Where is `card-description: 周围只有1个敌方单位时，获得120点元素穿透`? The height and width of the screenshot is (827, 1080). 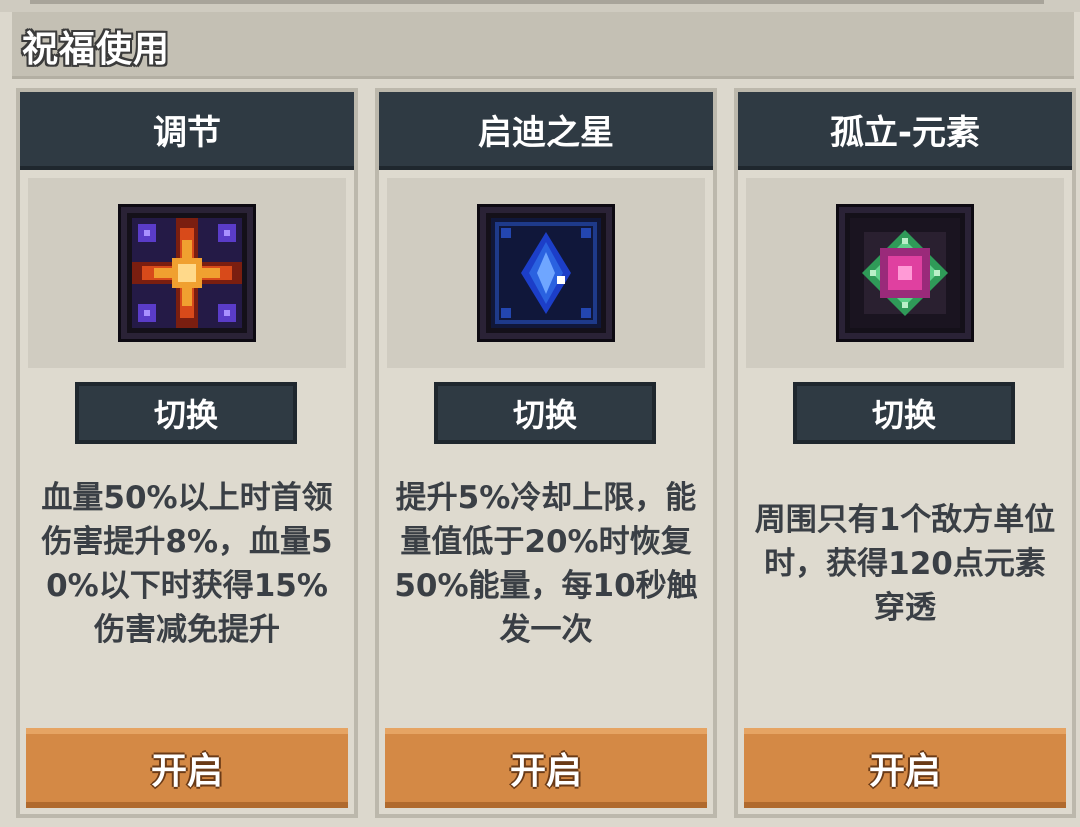 card-description: 周围只有1个敌方单位时，获得120点元素穿透 is located at coordinates (905, 564).